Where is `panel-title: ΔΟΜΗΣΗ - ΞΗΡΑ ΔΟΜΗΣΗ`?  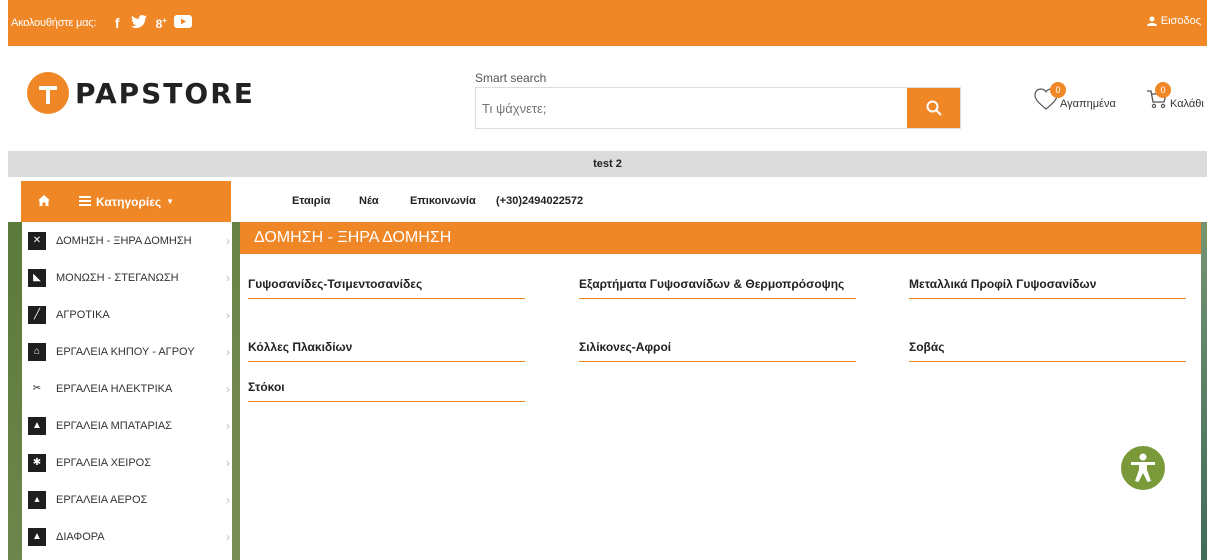
panel-title: ΔΟΜΗΣΗ - ΞΗΡΑ ΔΟΜΗΣΗ is located at coordinates (720, 238).